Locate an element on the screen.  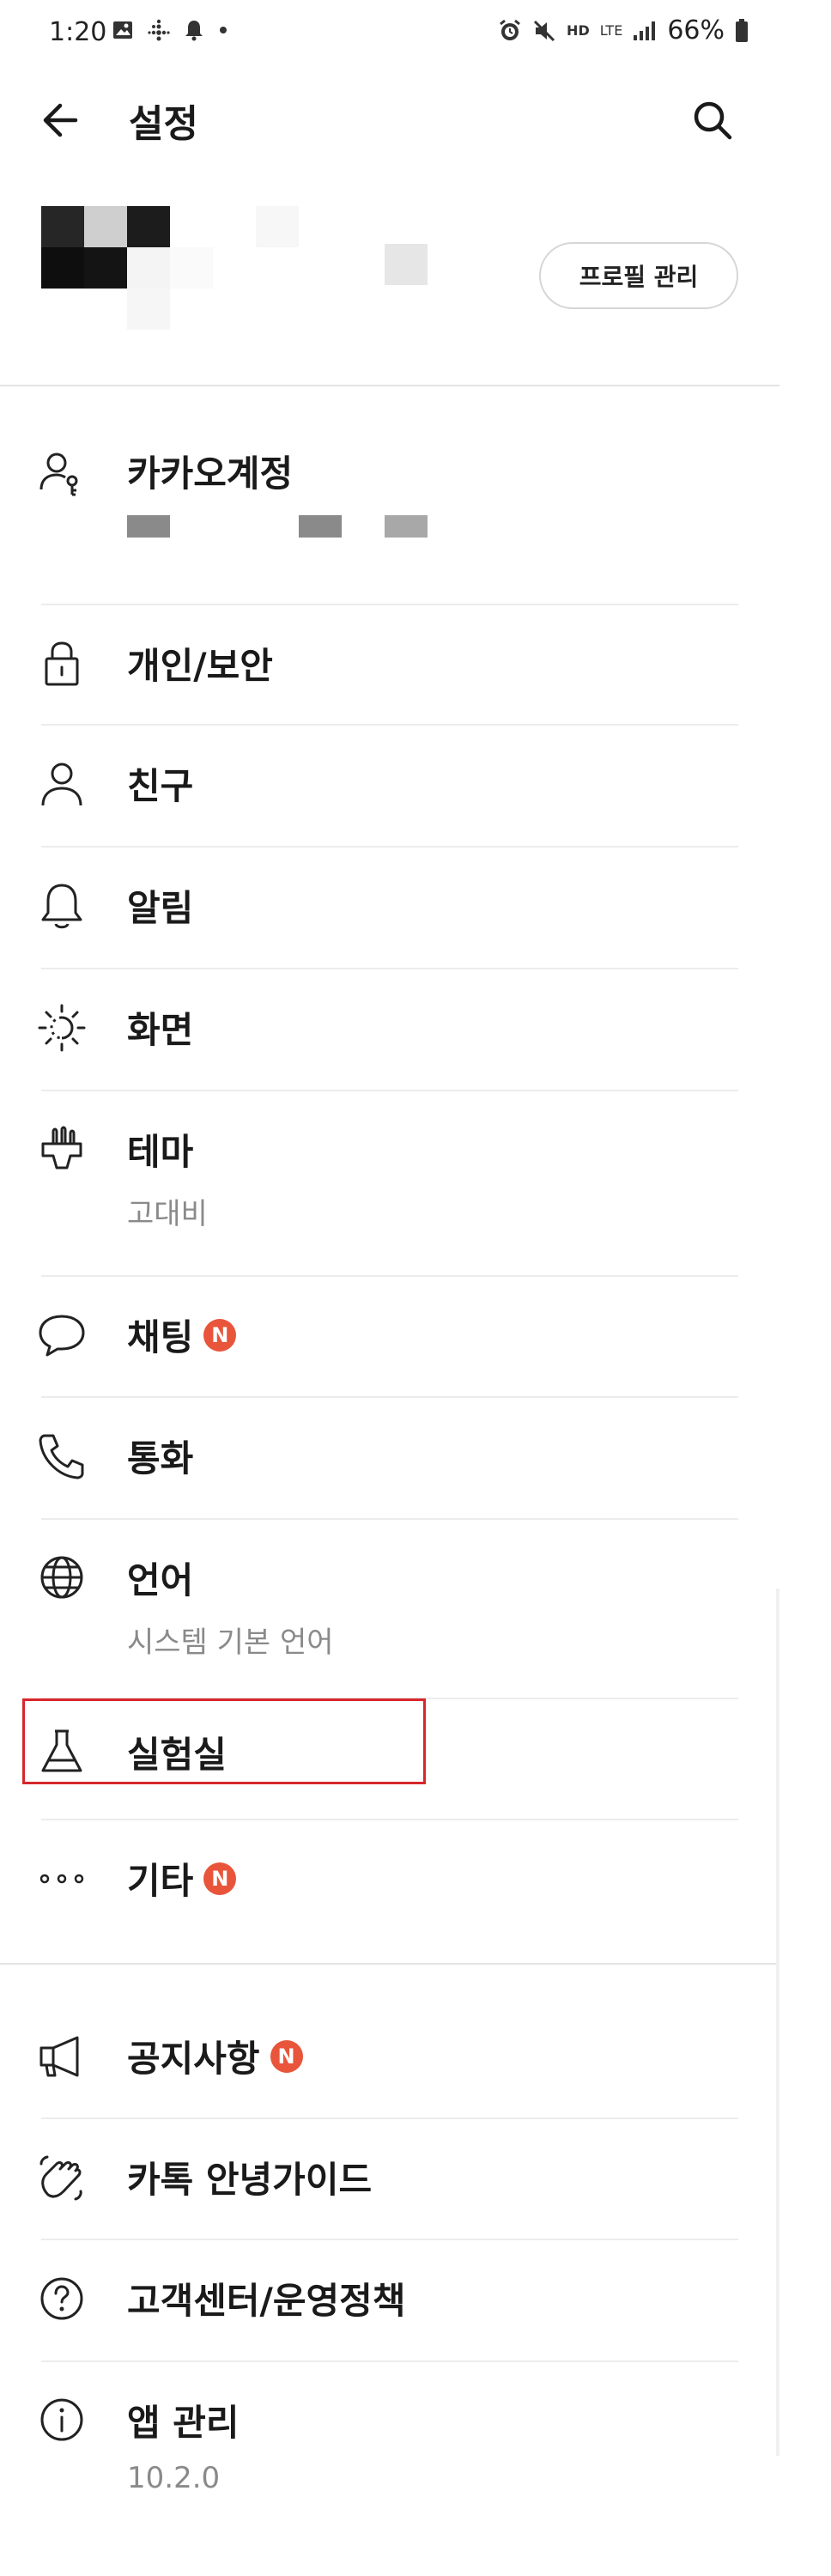
battery-icon is located at coordinates (742, 30).